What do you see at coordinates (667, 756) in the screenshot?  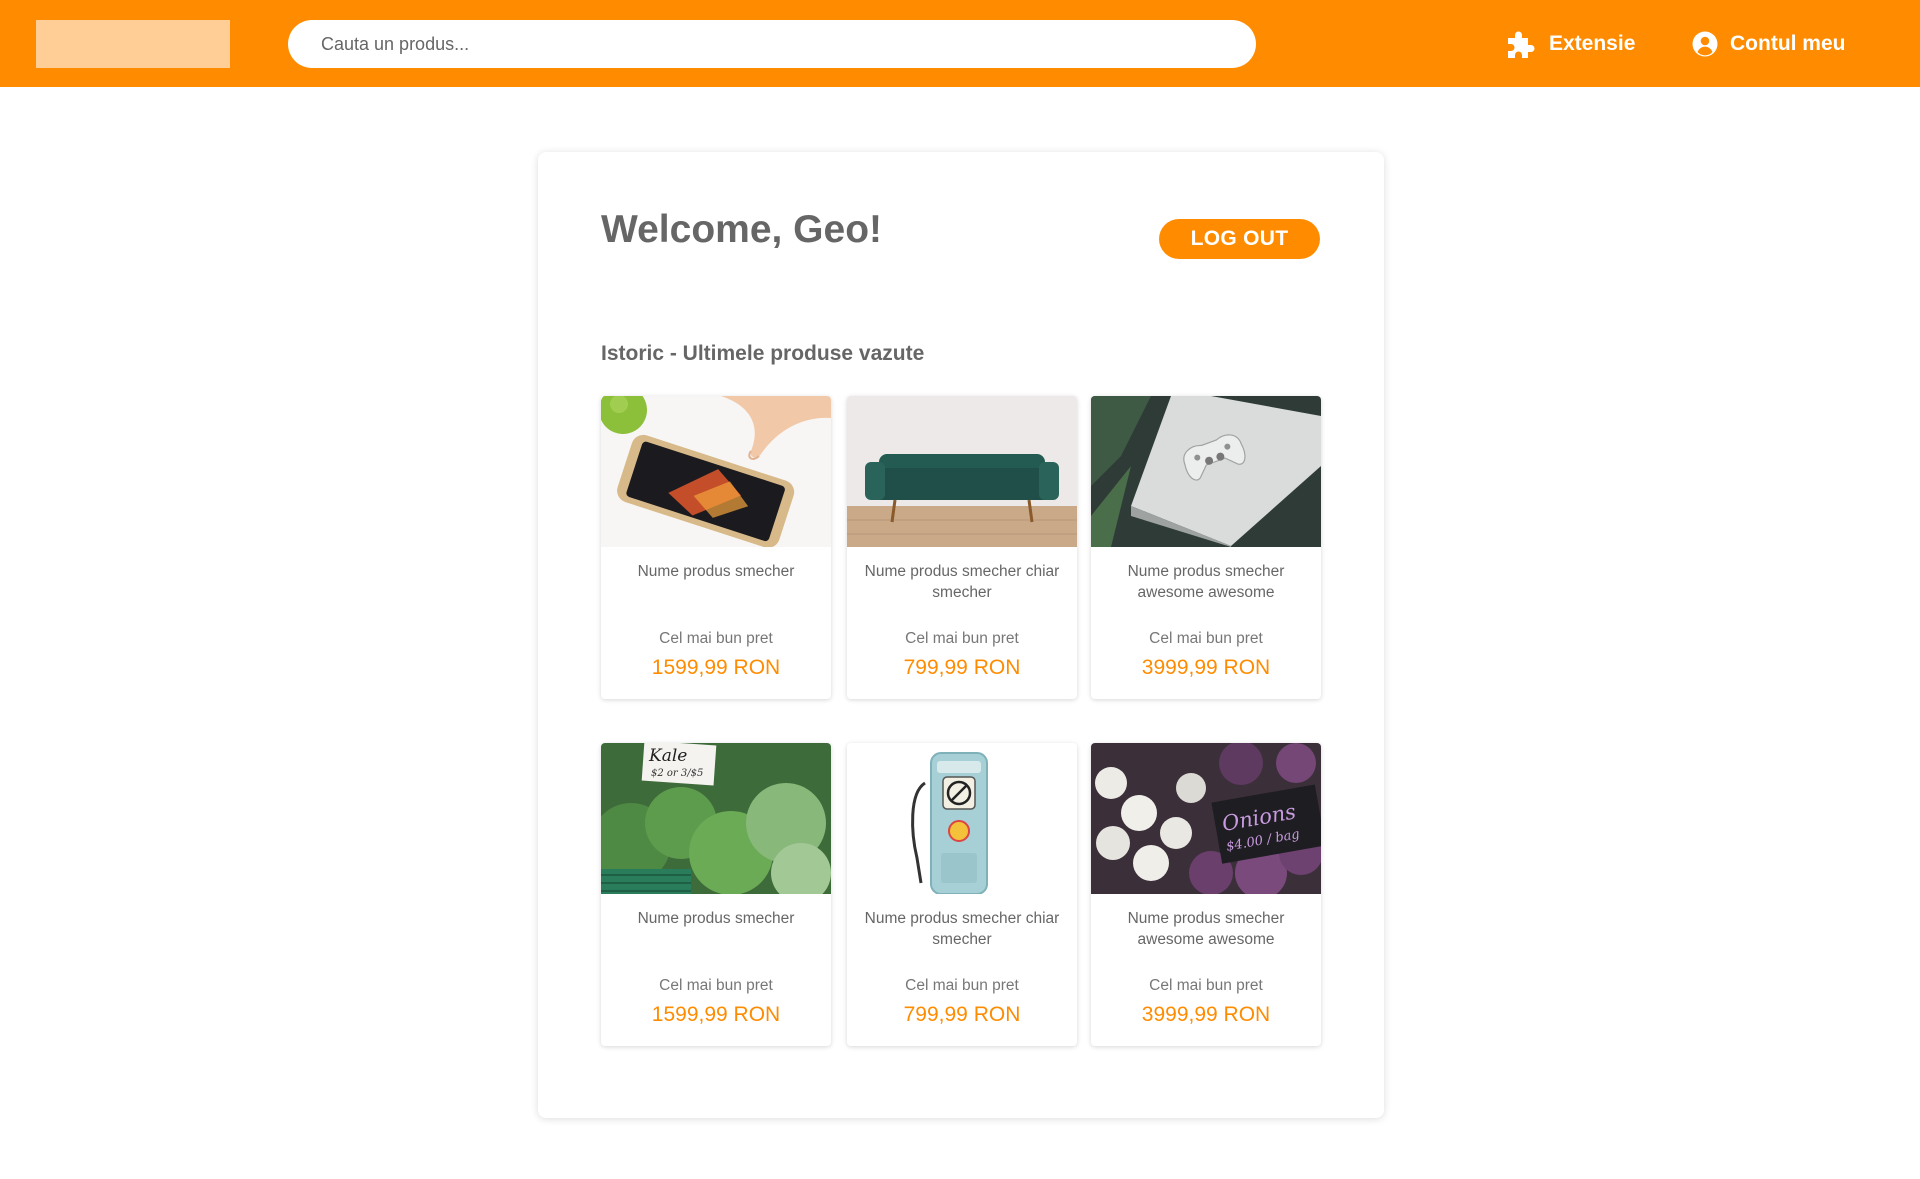 I see `kale-sign-title: Kale` at bounding box center [667, 756].